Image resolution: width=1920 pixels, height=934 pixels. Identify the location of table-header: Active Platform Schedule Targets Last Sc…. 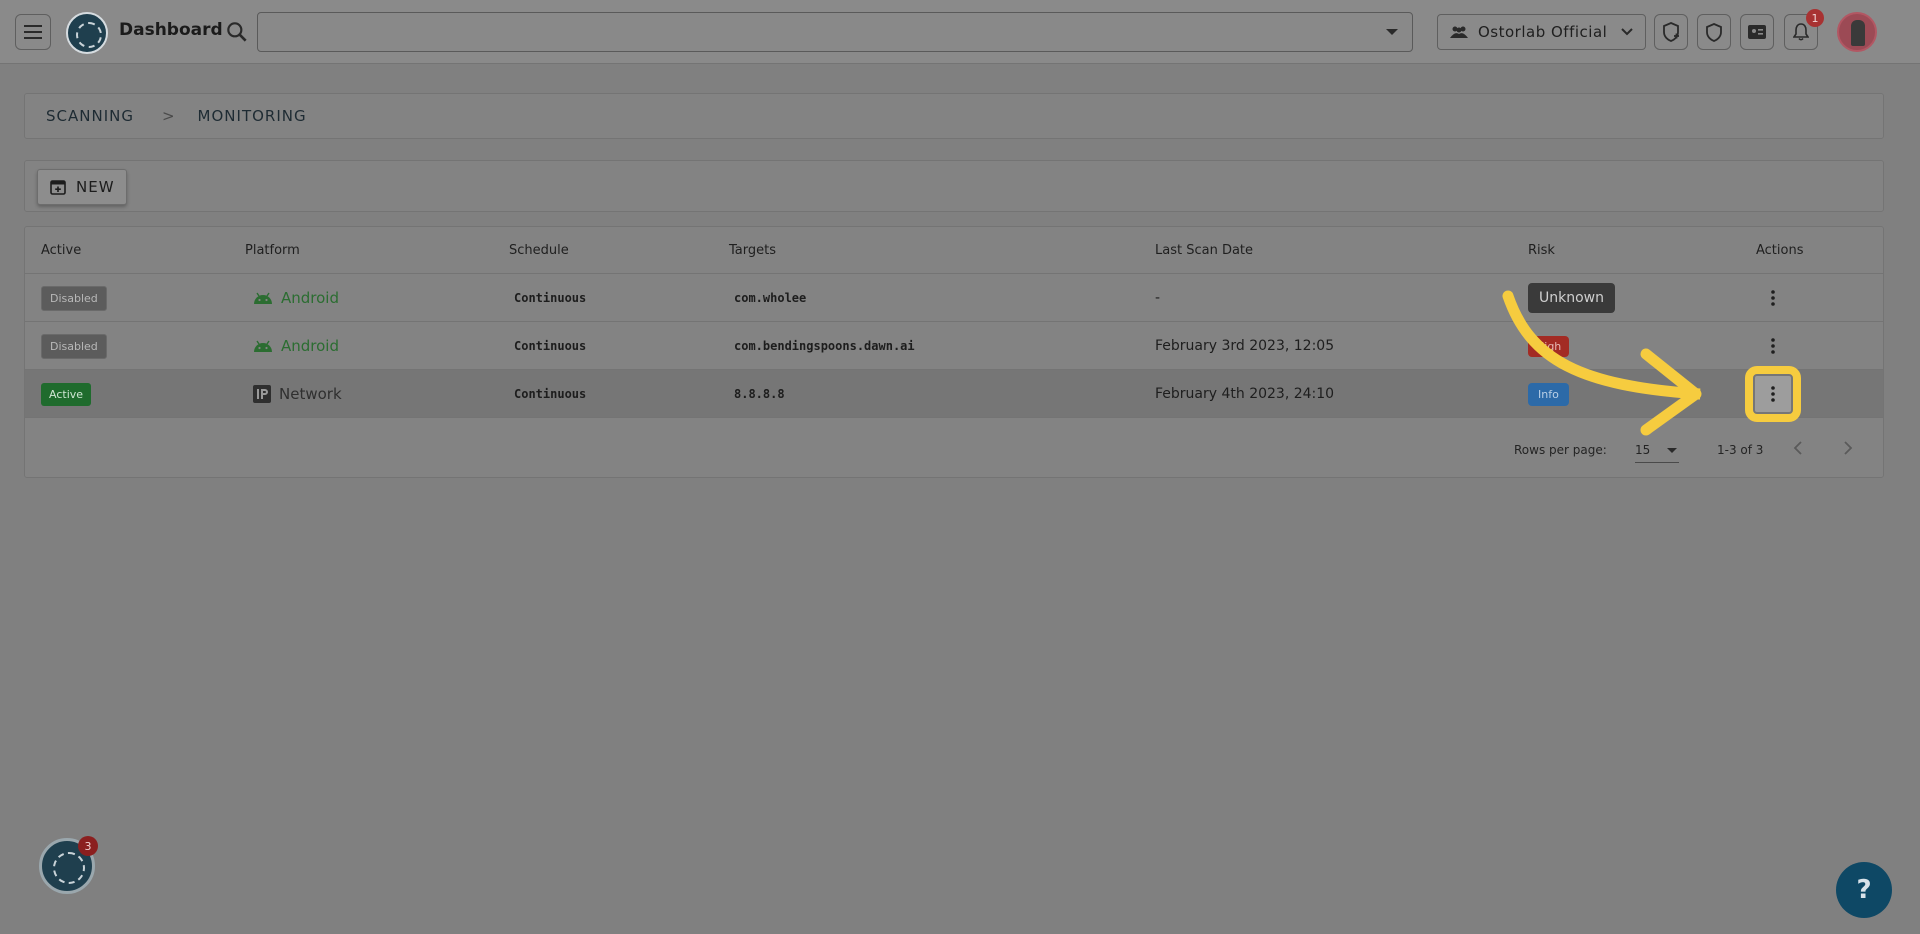
(954, 250).